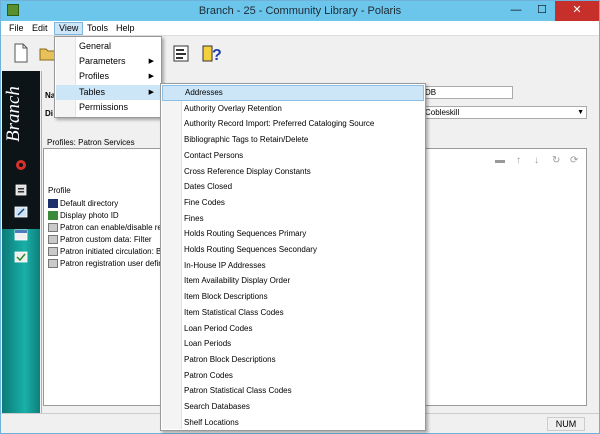 The height and width of the screenshot is (434, 600). Describe the element at coordinates (566, 424) in the screenshot. I see `num-lock-indicator: NUM` at that location.